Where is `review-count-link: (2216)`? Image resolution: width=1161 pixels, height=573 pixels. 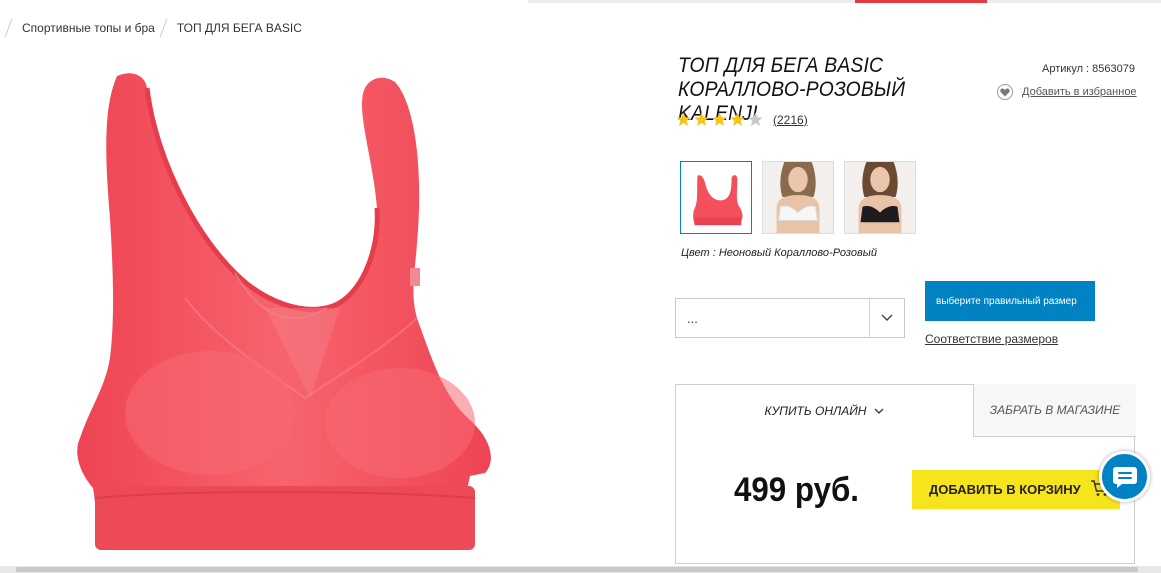
review-count-link: (2216) is located at coordinates (790, 120).